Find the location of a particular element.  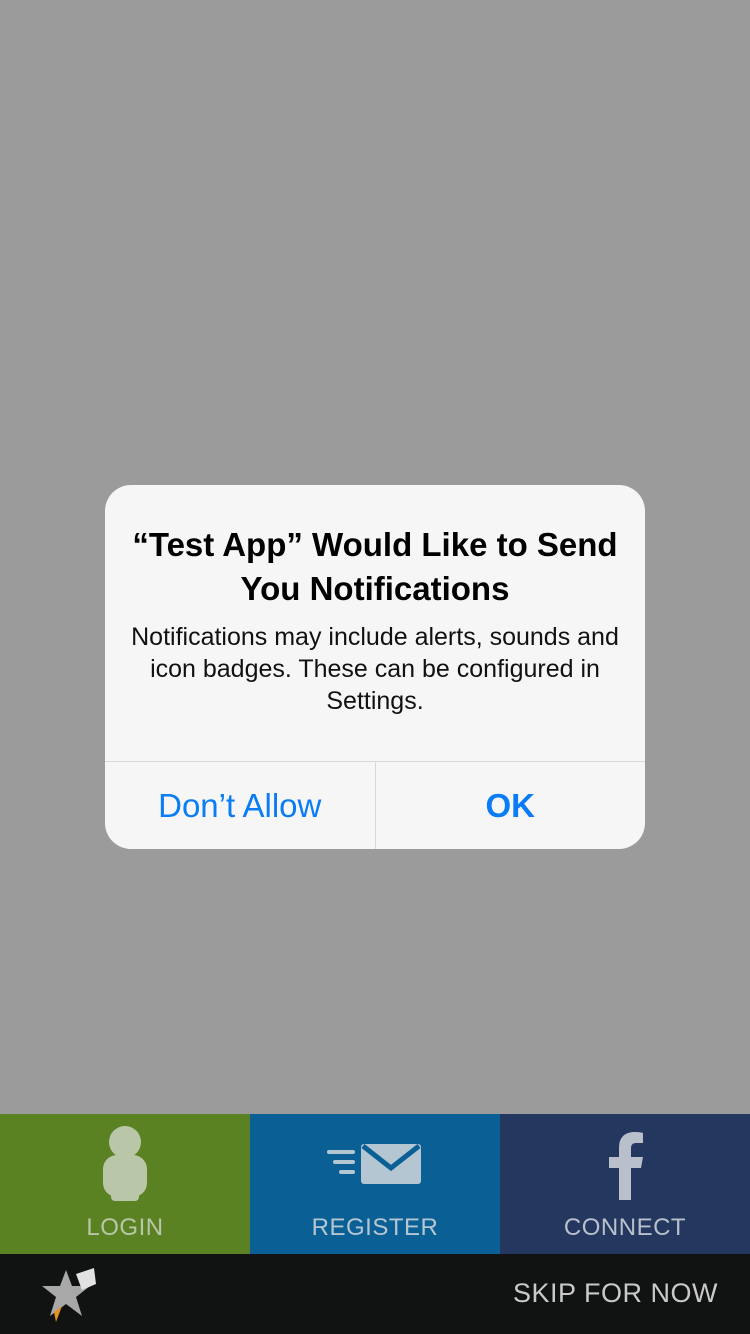

ok-button: OK is located at coordinates (510, 805).